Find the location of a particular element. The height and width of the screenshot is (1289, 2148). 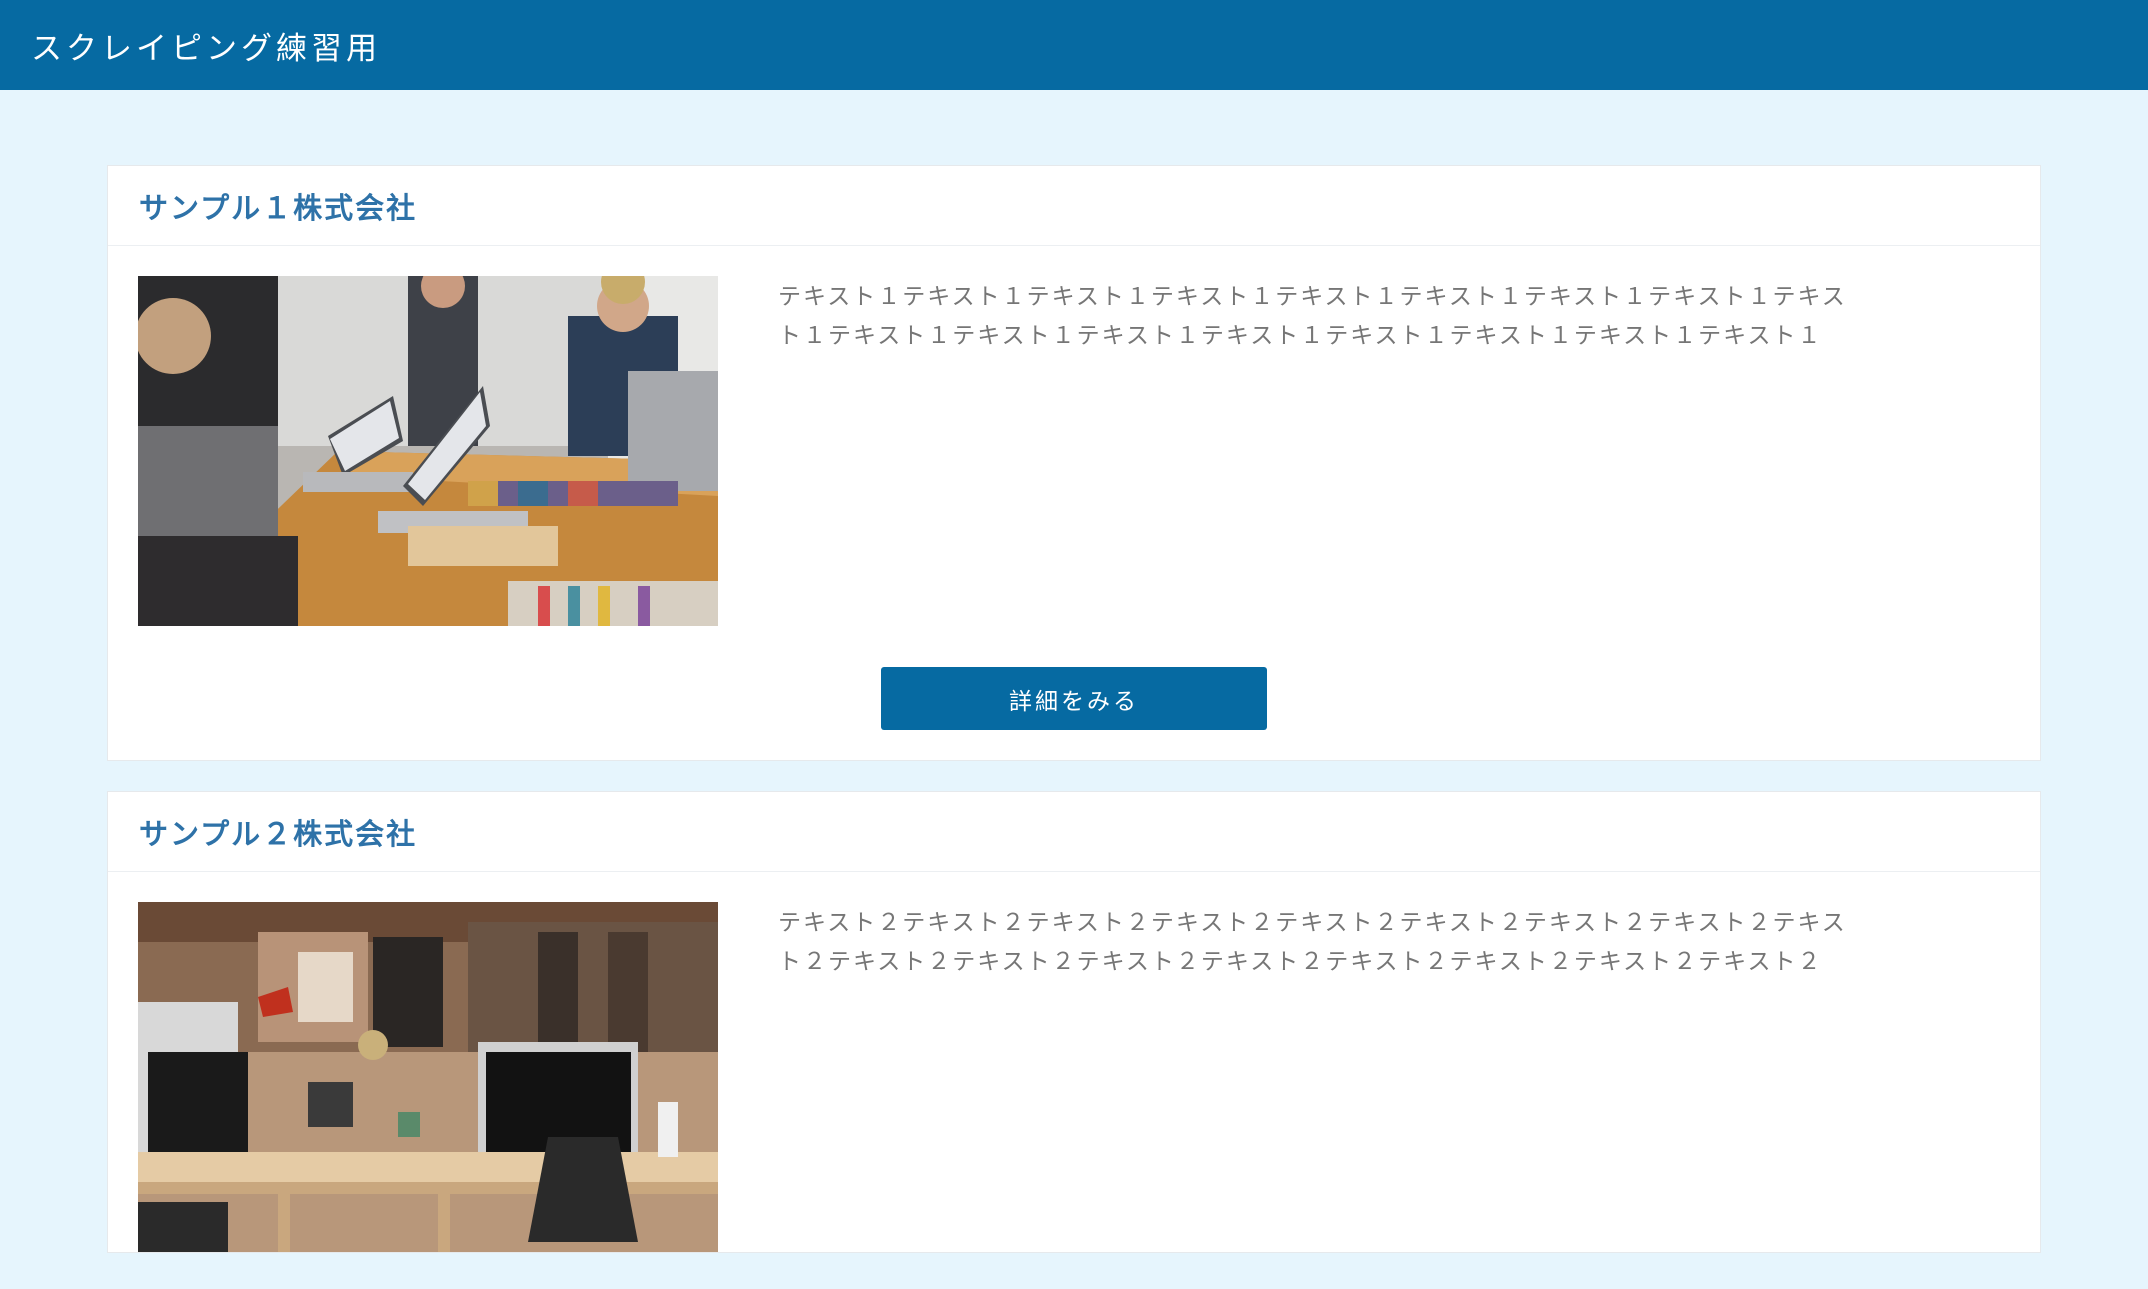

meeting-photo is located at coordinates (428, 451).